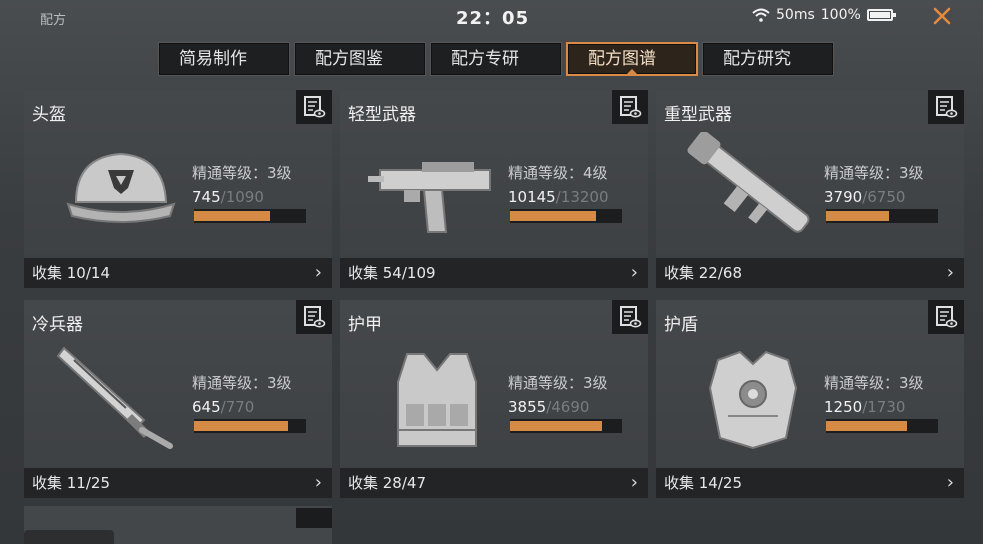  What do you see at coordinates (843, 407) in the screenshot?
I see `progress-current: 1250` at bounding box center [843, 407].